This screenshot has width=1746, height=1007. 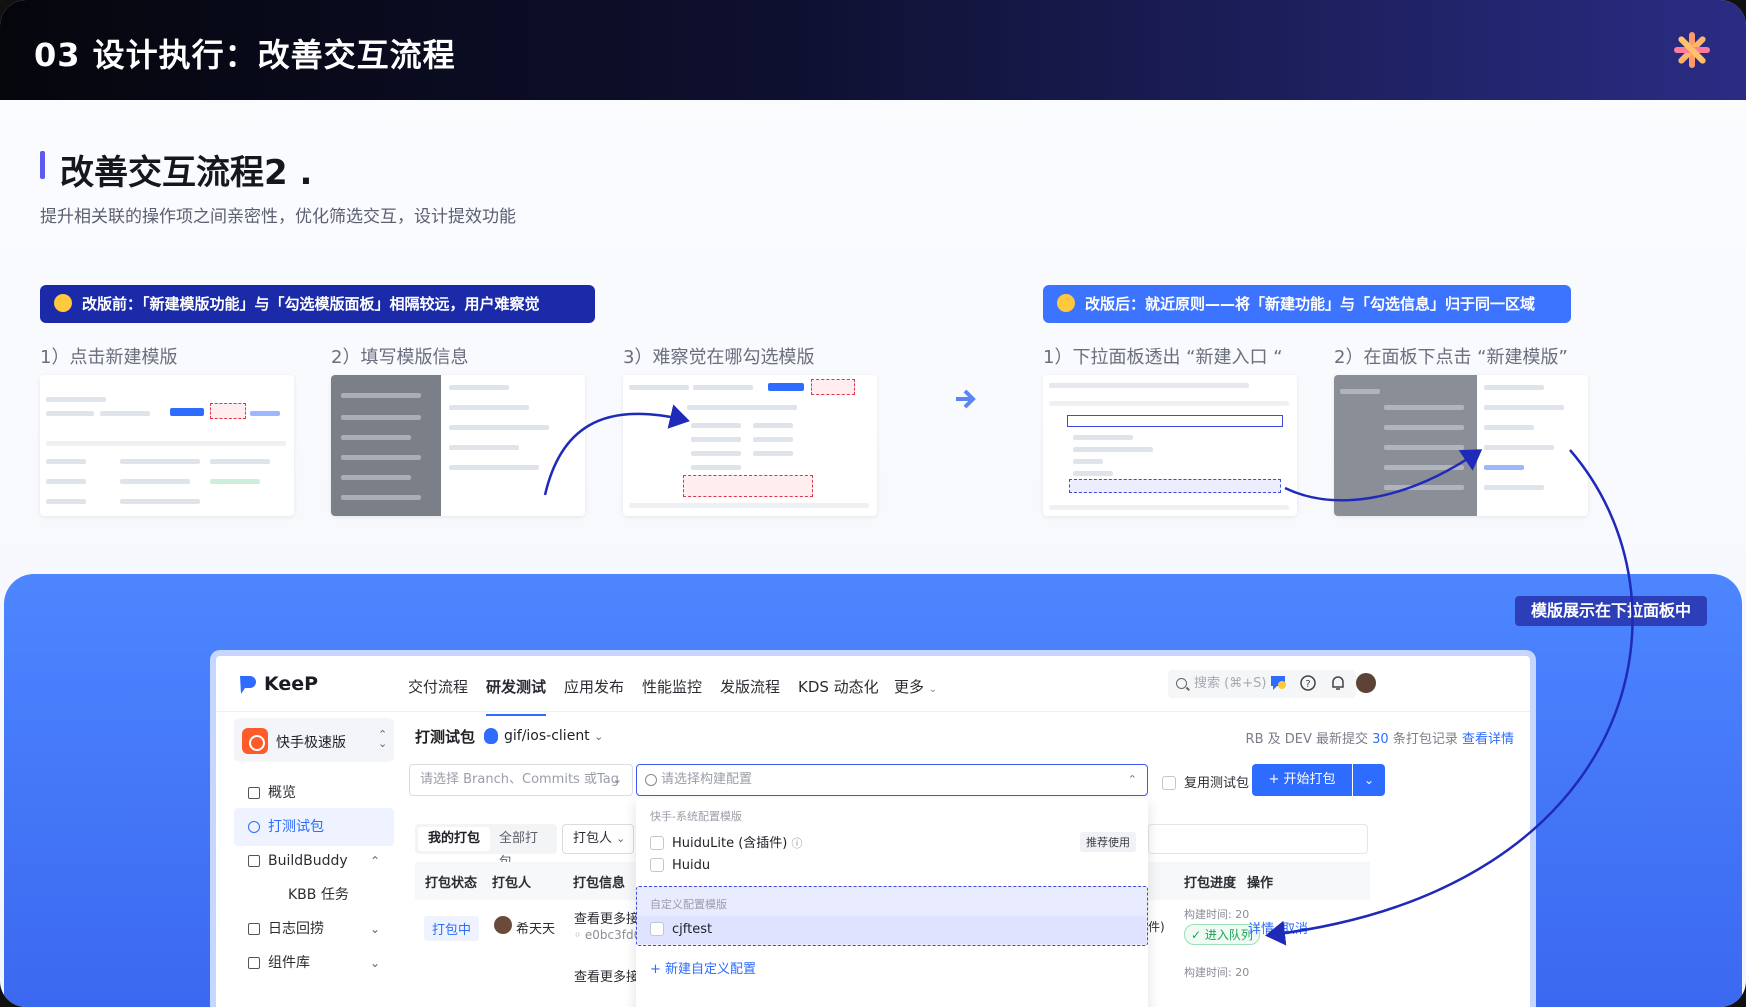 What do you see at coordinates (1217, 783) in the screenshot?
I see `reuse-label: 复用测试包` at bounding box center [1217, 783].